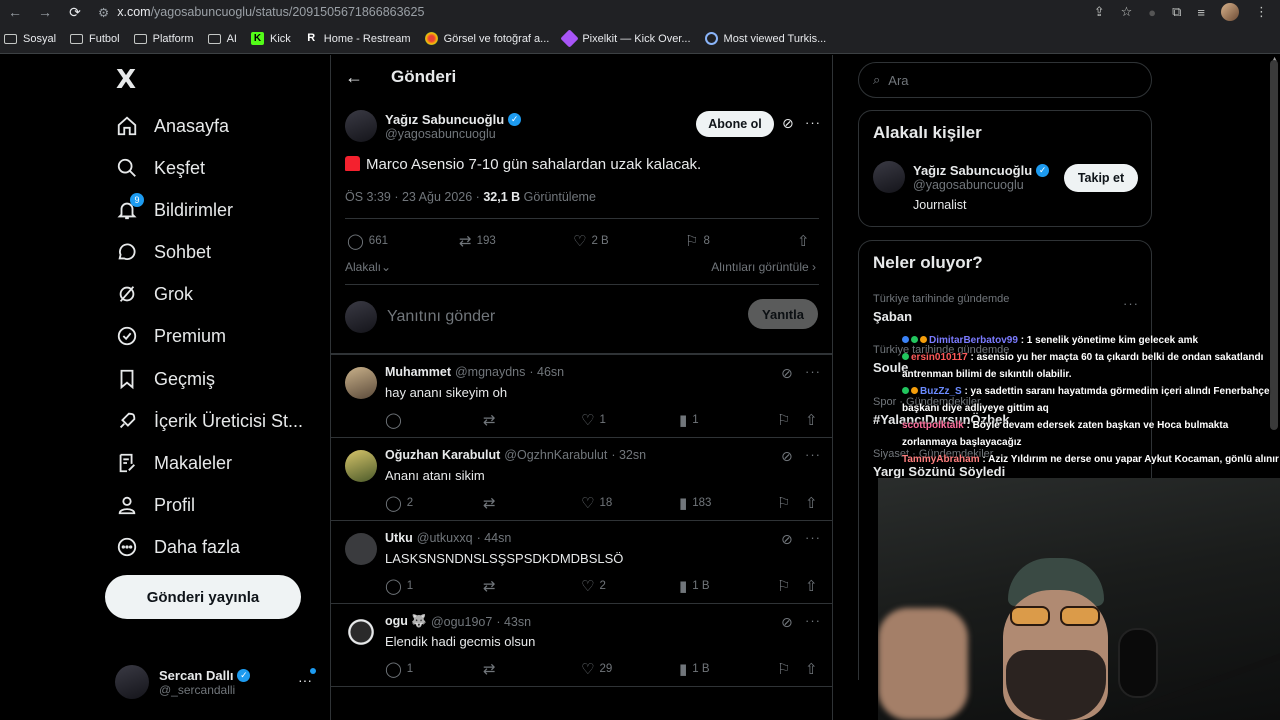 The image size is (1280, 720). Describe the element at coordinates (418, 372) in the screenshot. I see `reply-author-name: Muhammet` at that location.